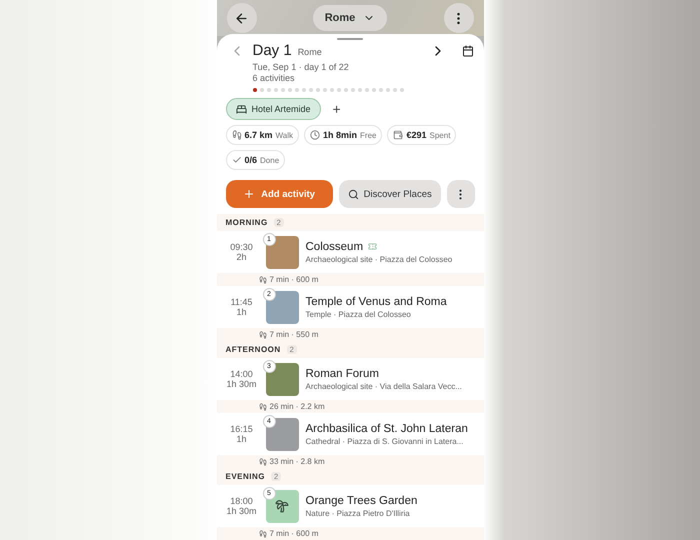  What do you see at coordinates (468, 51) in the screenshot?
I see `calendar-icon` at bounding box center [468, 51].